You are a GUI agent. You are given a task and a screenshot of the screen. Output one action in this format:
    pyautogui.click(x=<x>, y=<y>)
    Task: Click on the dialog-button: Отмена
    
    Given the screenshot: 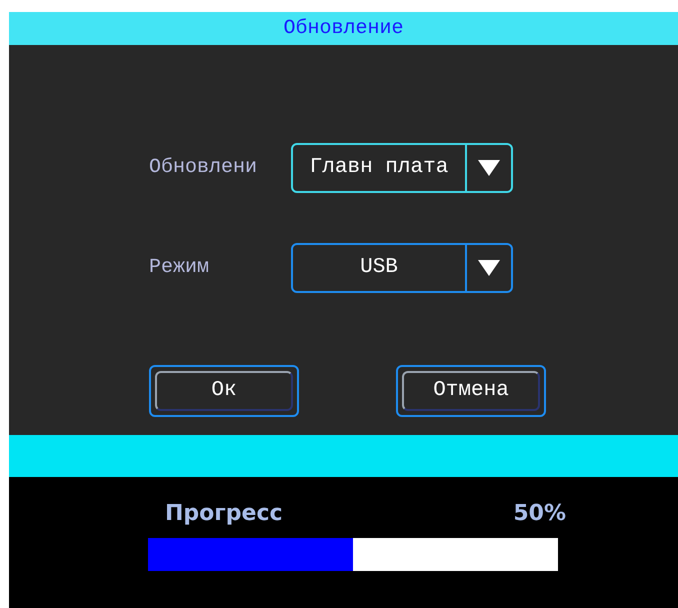 What is the action you would take?
    pyautogui.click(x=471, y=391)
    